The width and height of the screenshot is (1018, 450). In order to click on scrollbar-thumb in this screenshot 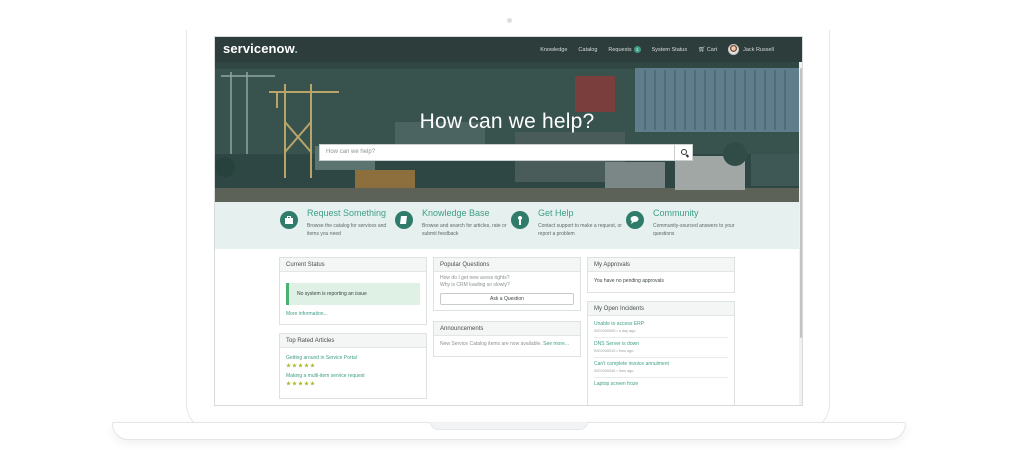, I will do `click(801, 203)`.